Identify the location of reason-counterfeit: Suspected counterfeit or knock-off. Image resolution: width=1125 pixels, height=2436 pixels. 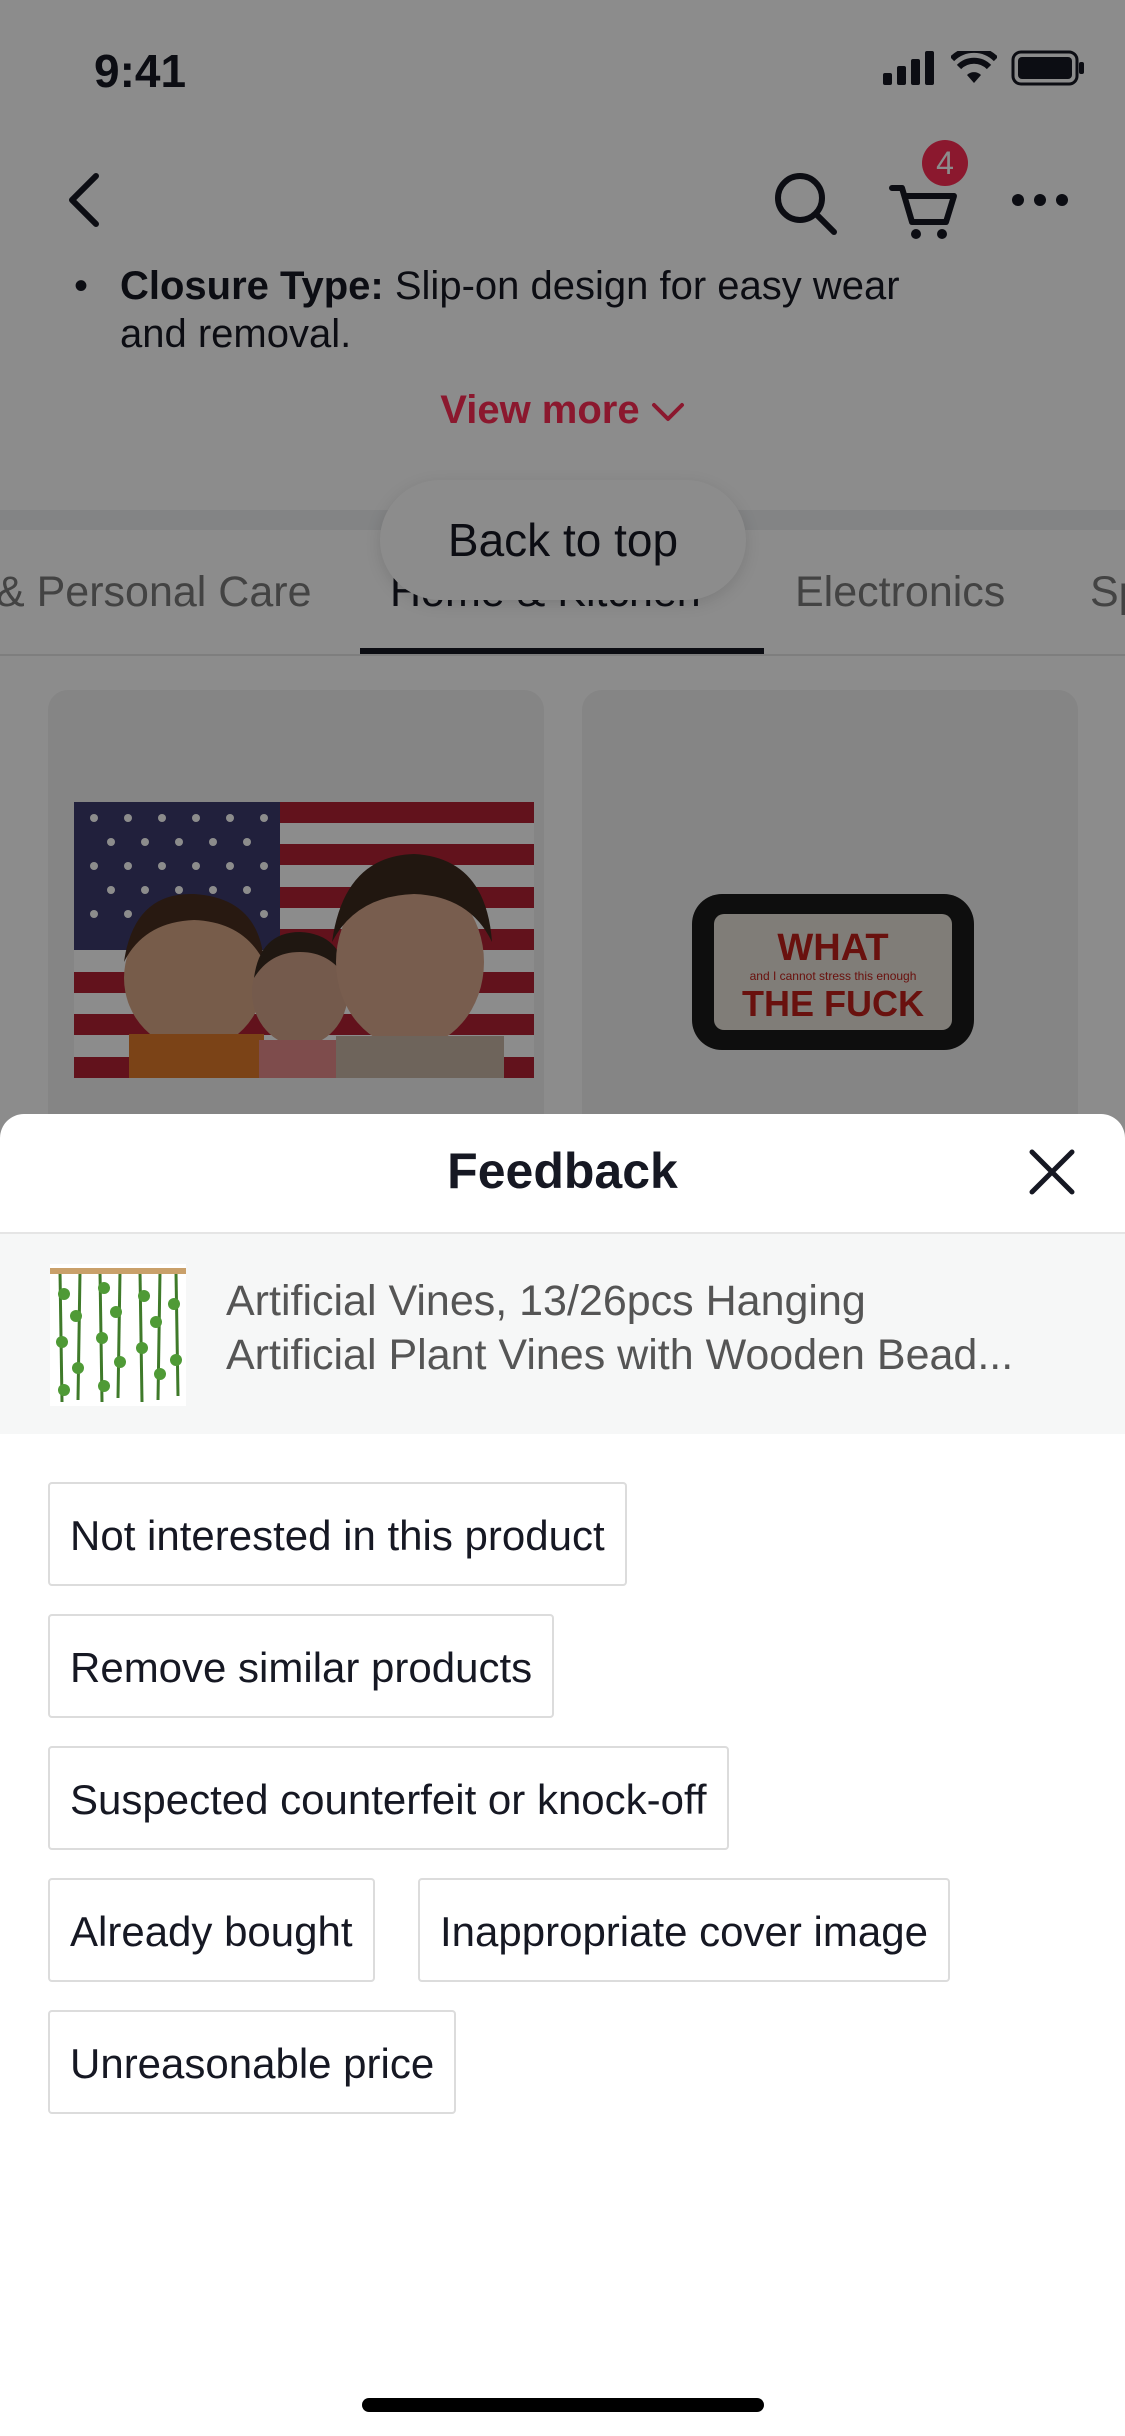
(388, 1798).